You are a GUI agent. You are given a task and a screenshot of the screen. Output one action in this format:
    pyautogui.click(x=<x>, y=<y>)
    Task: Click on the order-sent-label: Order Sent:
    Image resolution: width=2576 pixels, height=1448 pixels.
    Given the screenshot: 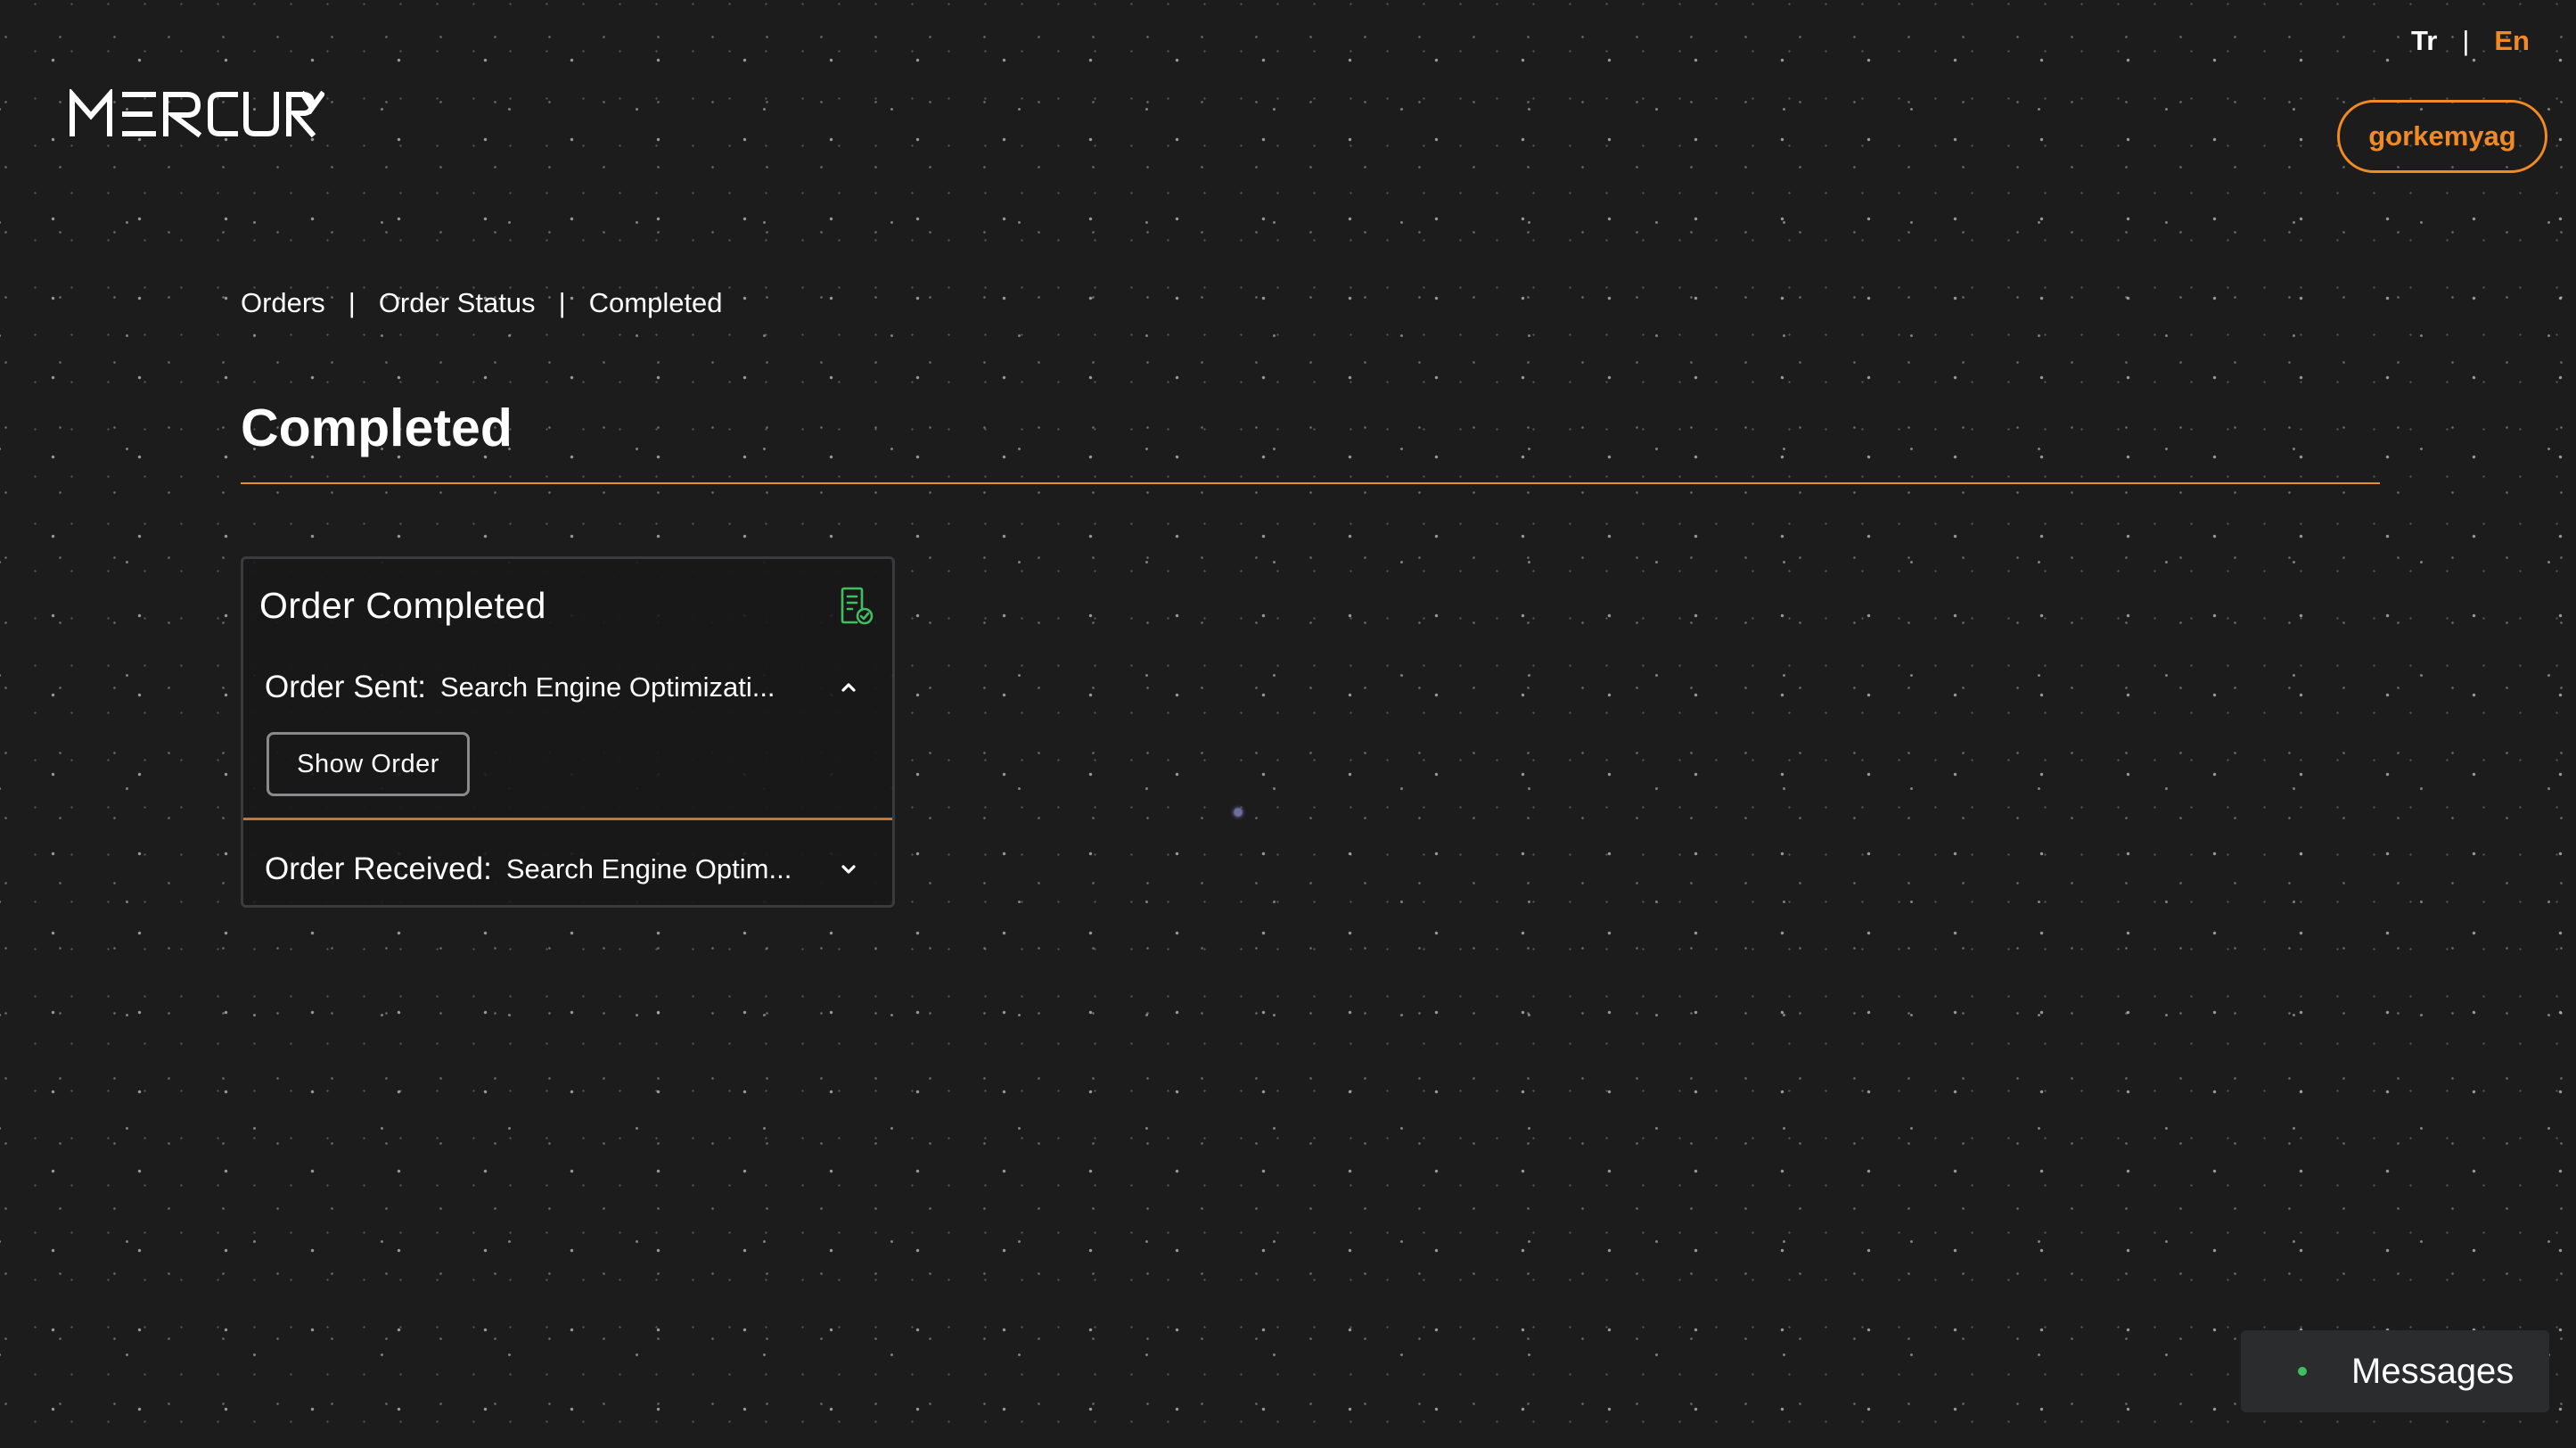 What is the action you would take?
    pyautogui.click(x=345, y=687)
    